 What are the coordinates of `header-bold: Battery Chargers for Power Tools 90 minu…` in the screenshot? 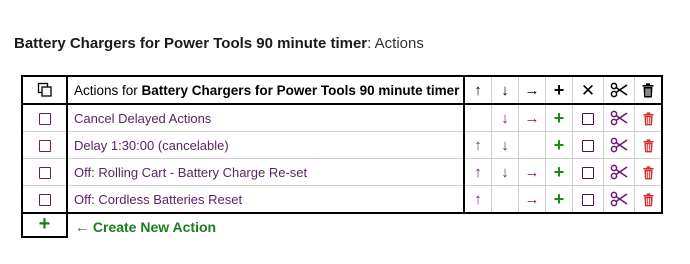 It's located at (300, 90).